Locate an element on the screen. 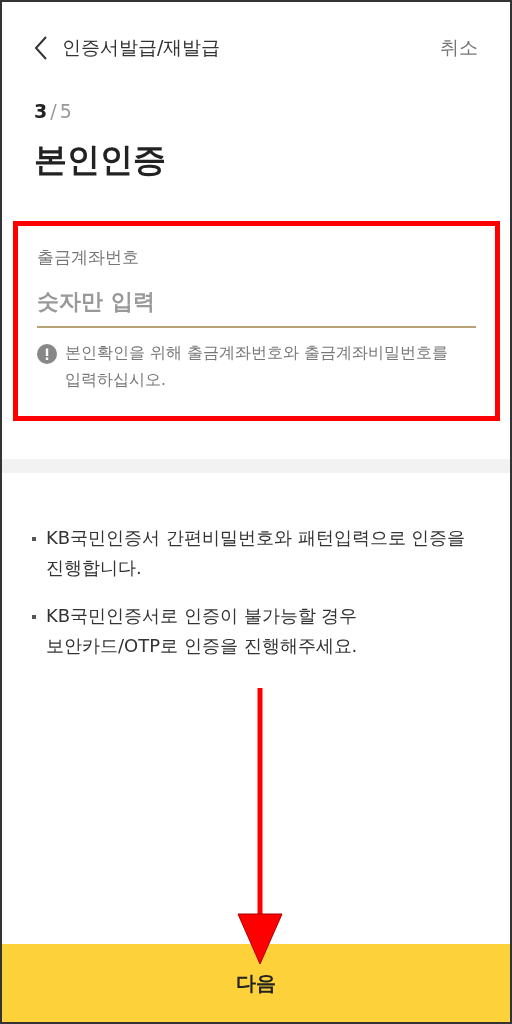  back-icon is located at coordinates (41, 48).